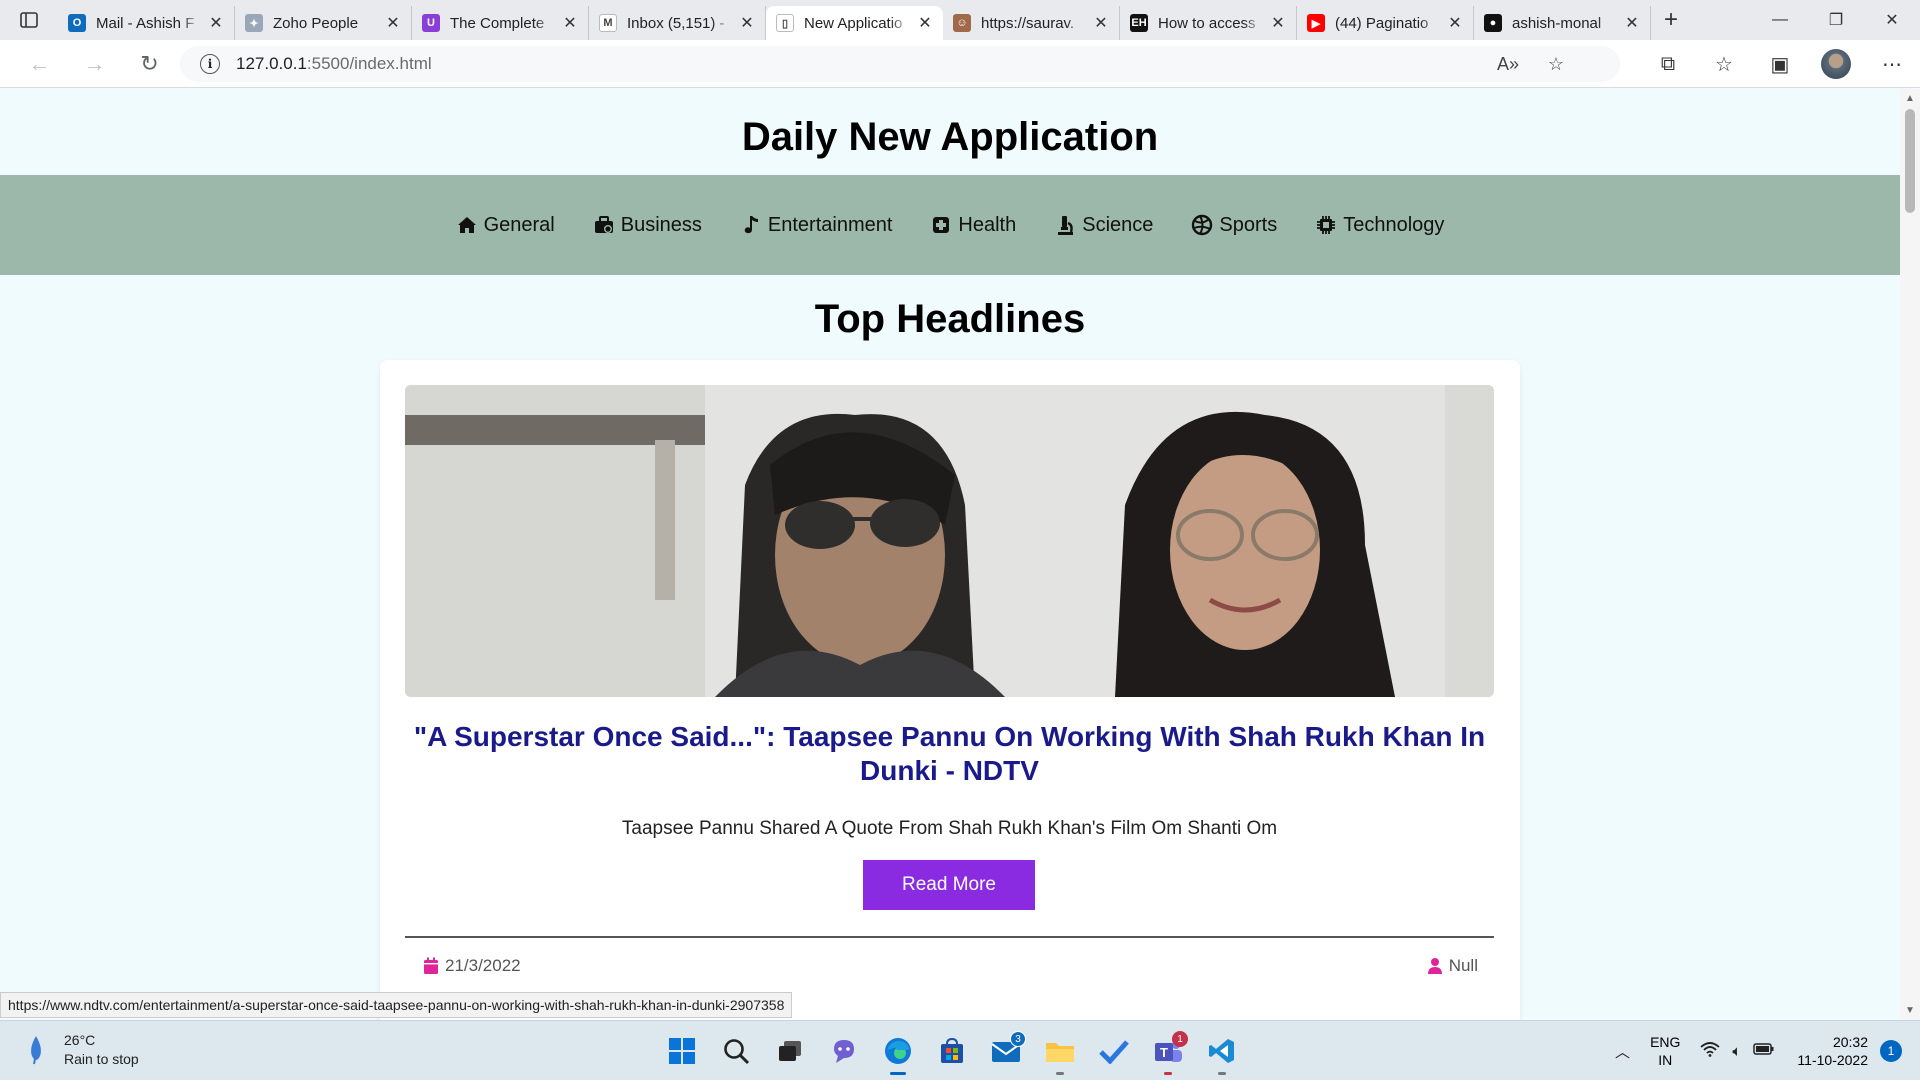  What do you see at coordinates (1382, 23) in the screenshot?
I see `tab-label: (44) Paginatio` at bounding box center [1382, 23].